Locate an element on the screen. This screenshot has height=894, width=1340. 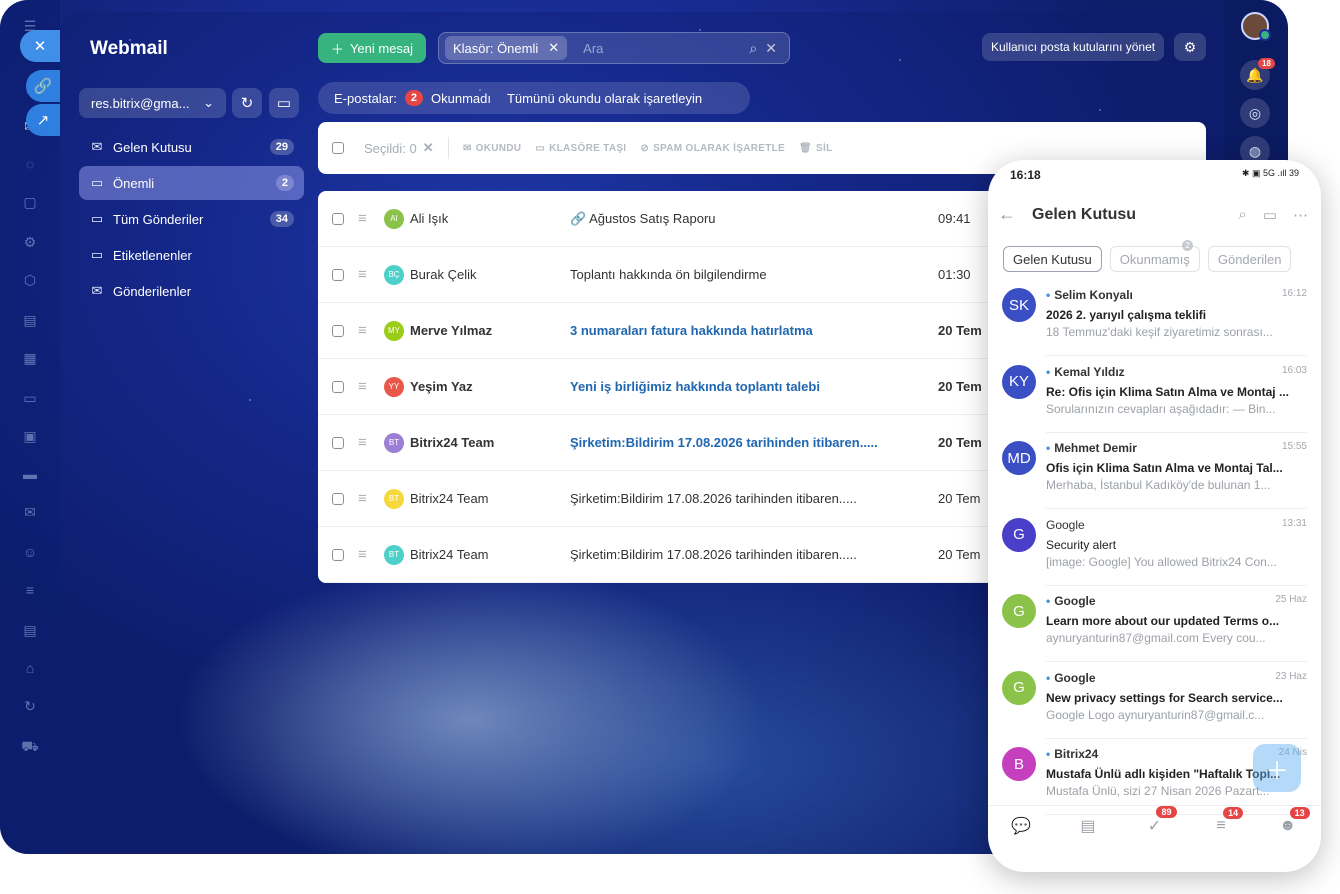
phone-search-icon: ⌕ is located at coordinates (1242, 215).